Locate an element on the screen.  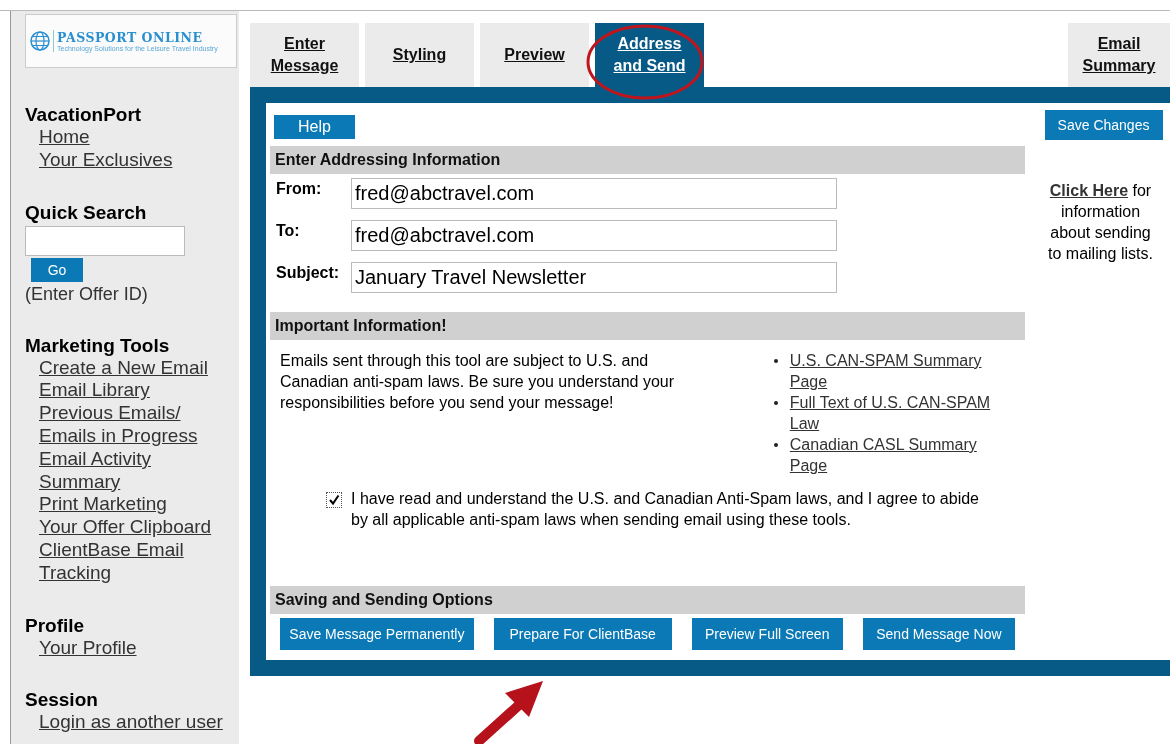
tab: Styling is located at coordinates (419, 55).